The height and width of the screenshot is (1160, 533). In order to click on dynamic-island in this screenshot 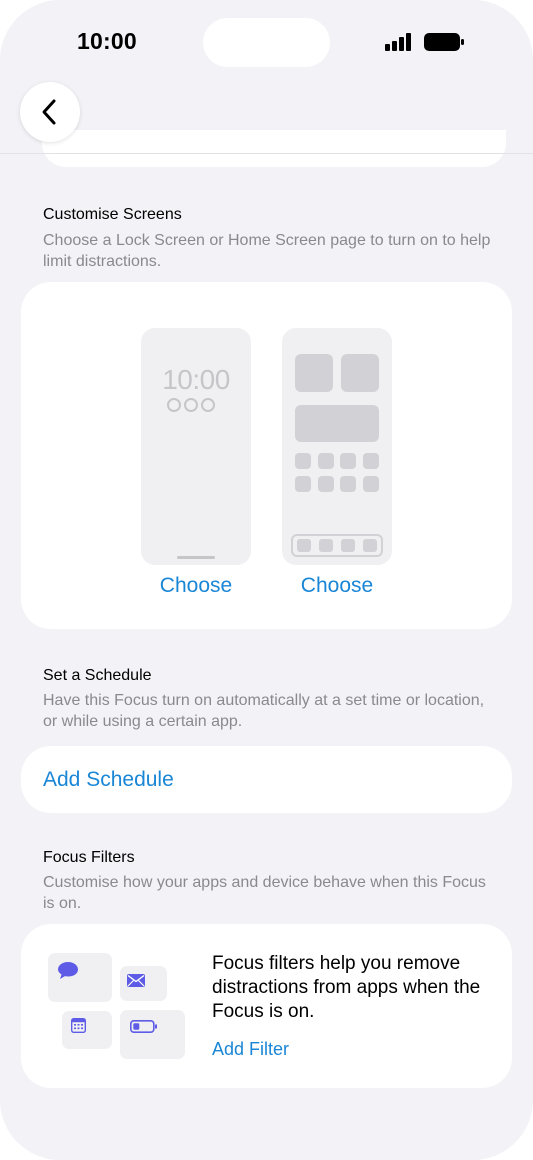, I will do `click(266, 42)`.